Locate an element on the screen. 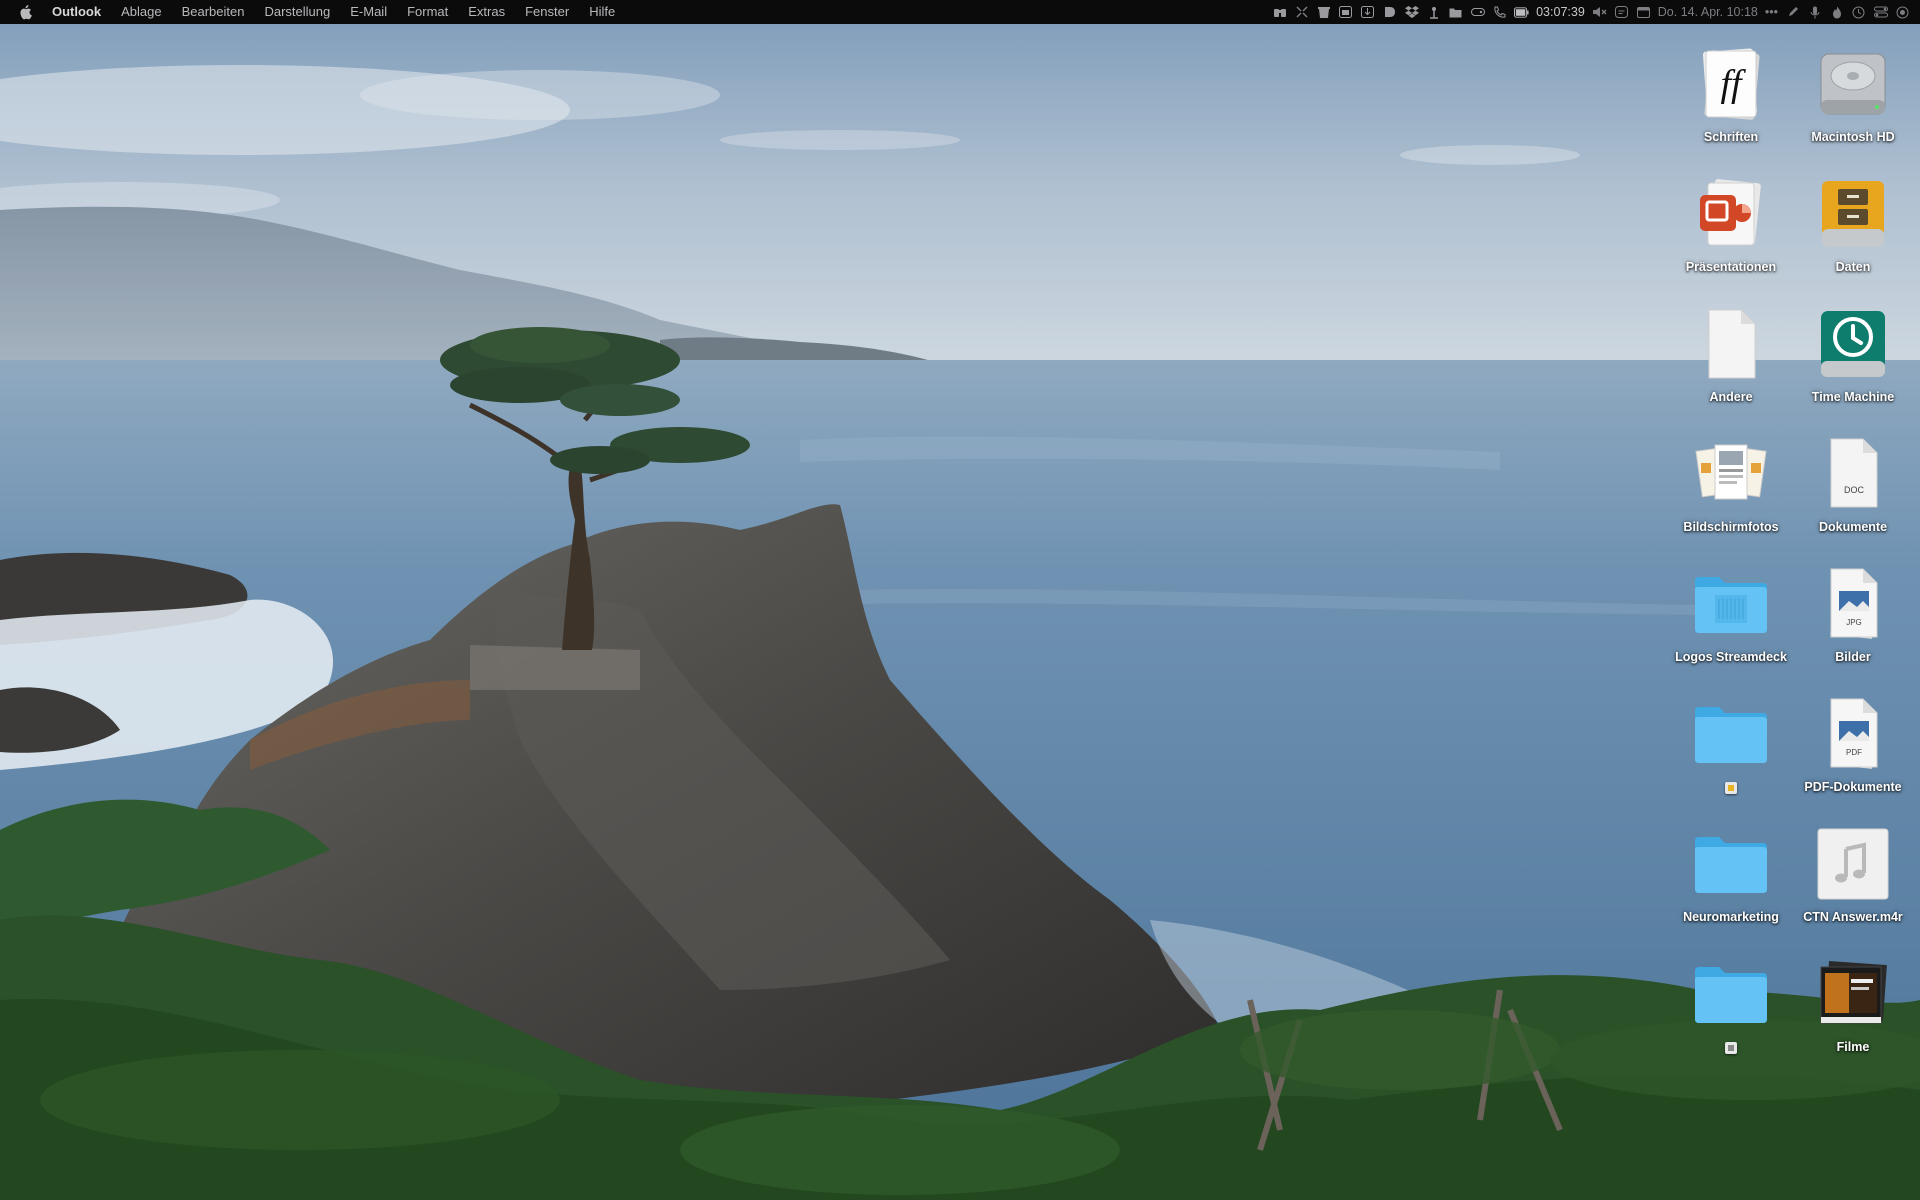 Image resolution: width=1920 pixels, height=1200 pixels. powerpoint-stack-icon is located at coordinates (1731, 214).